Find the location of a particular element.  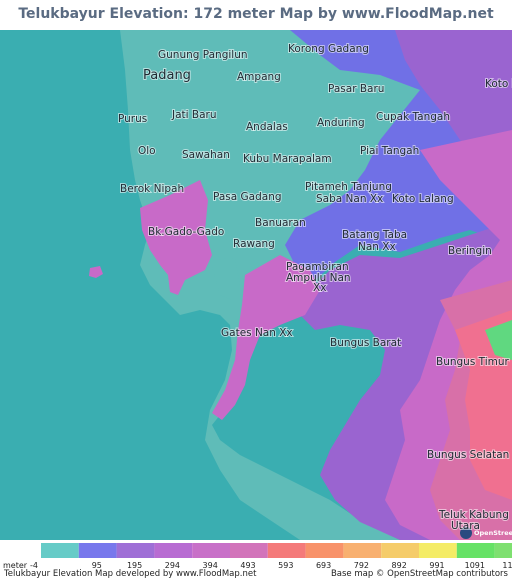

place-label: Pitameh Tanjung is located at coordinates (348, 187).